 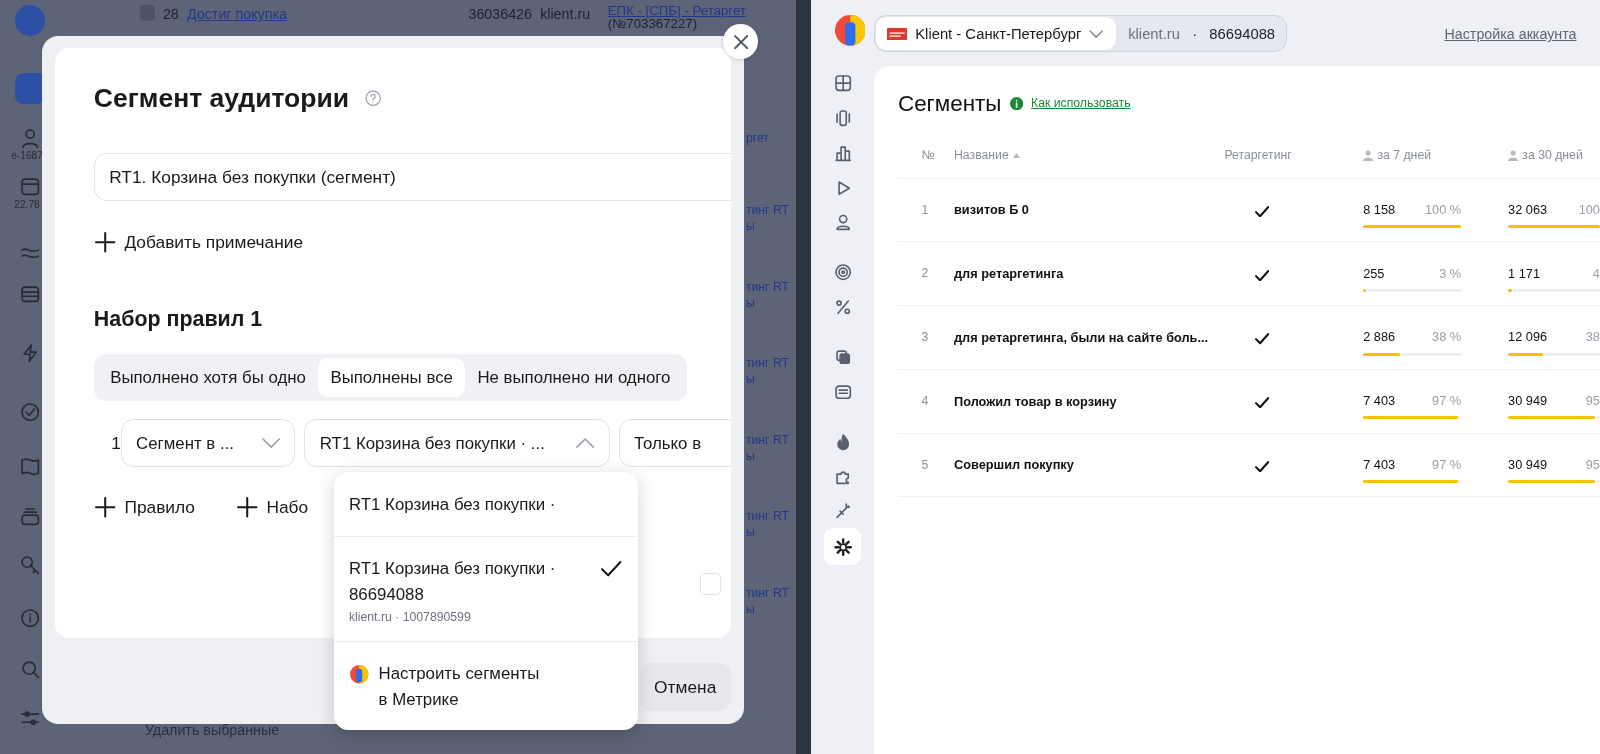 What do you see at coordinates (842, 272) in the screenshot?
I see `target-icon` at bounding box center [842, 272].